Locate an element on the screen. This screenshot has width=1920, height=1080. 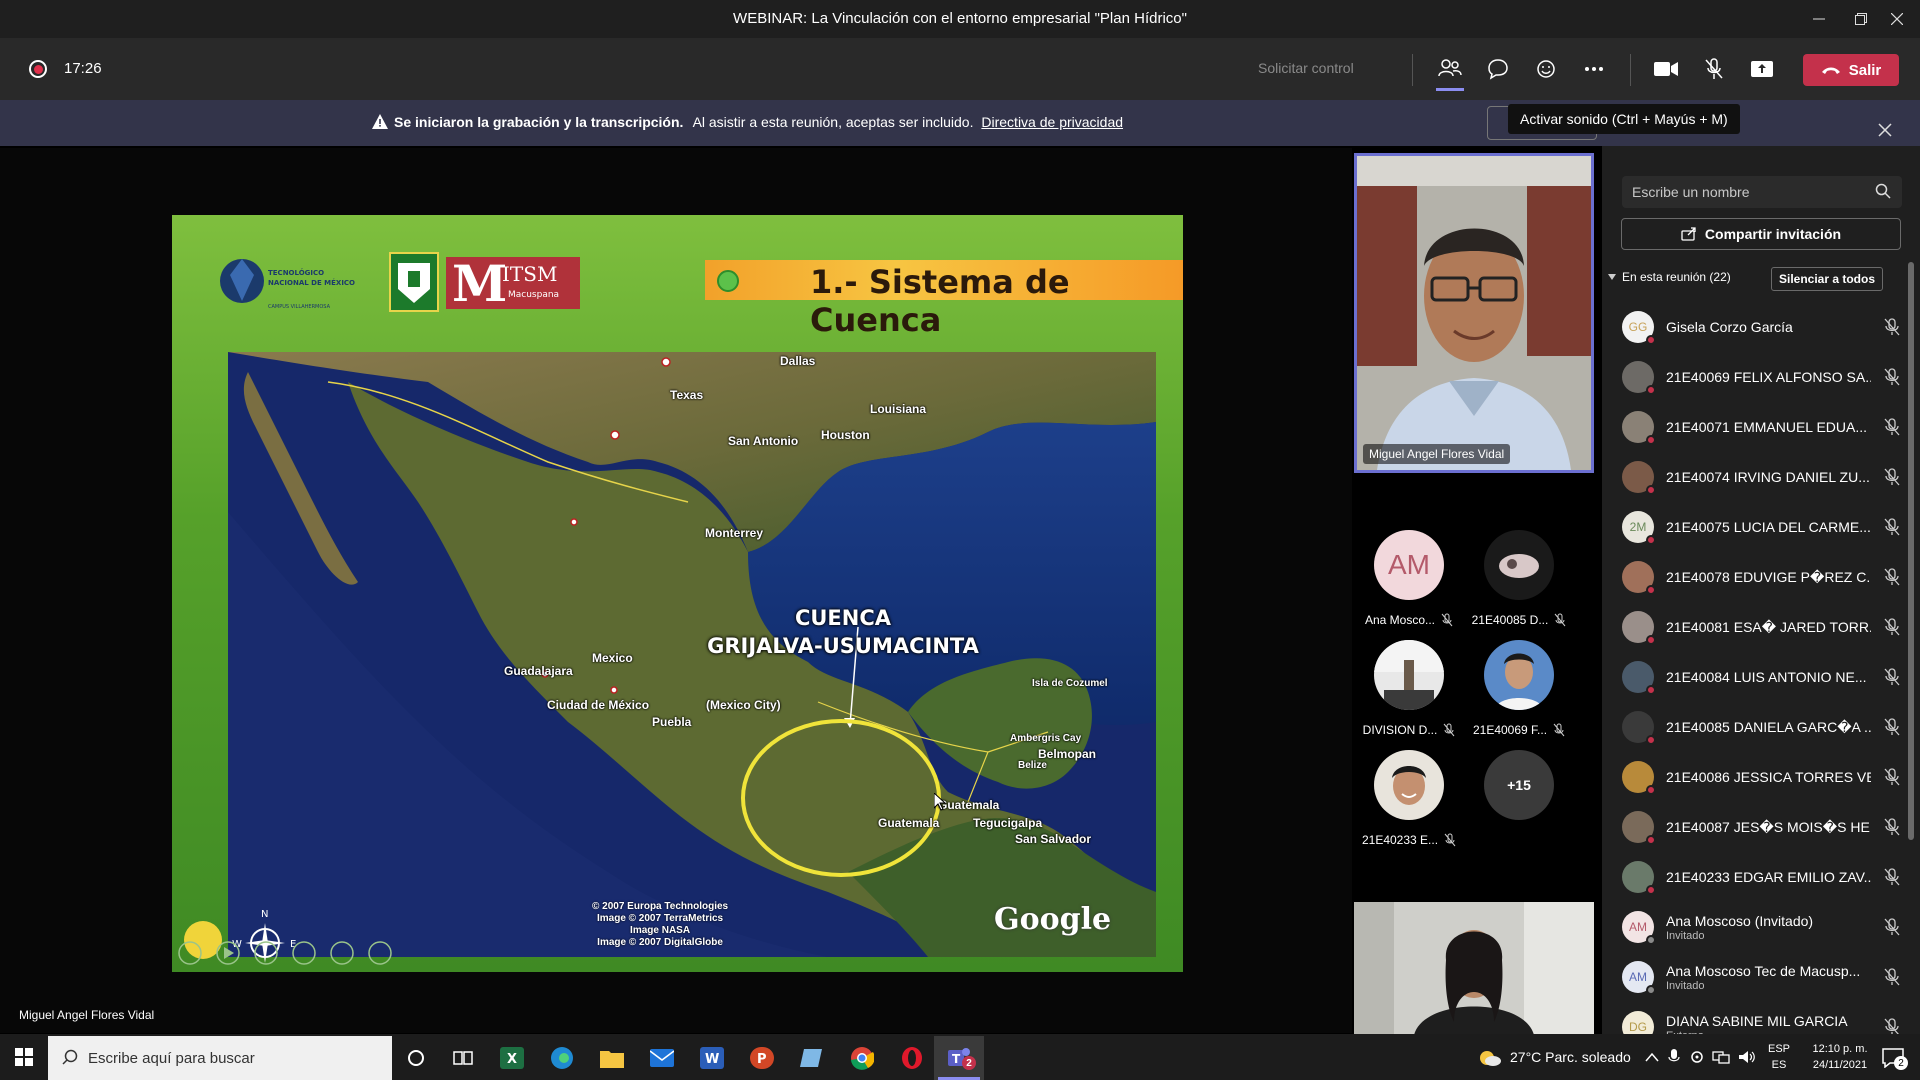
slide-playback-controls is located at coordinates (292, 953).